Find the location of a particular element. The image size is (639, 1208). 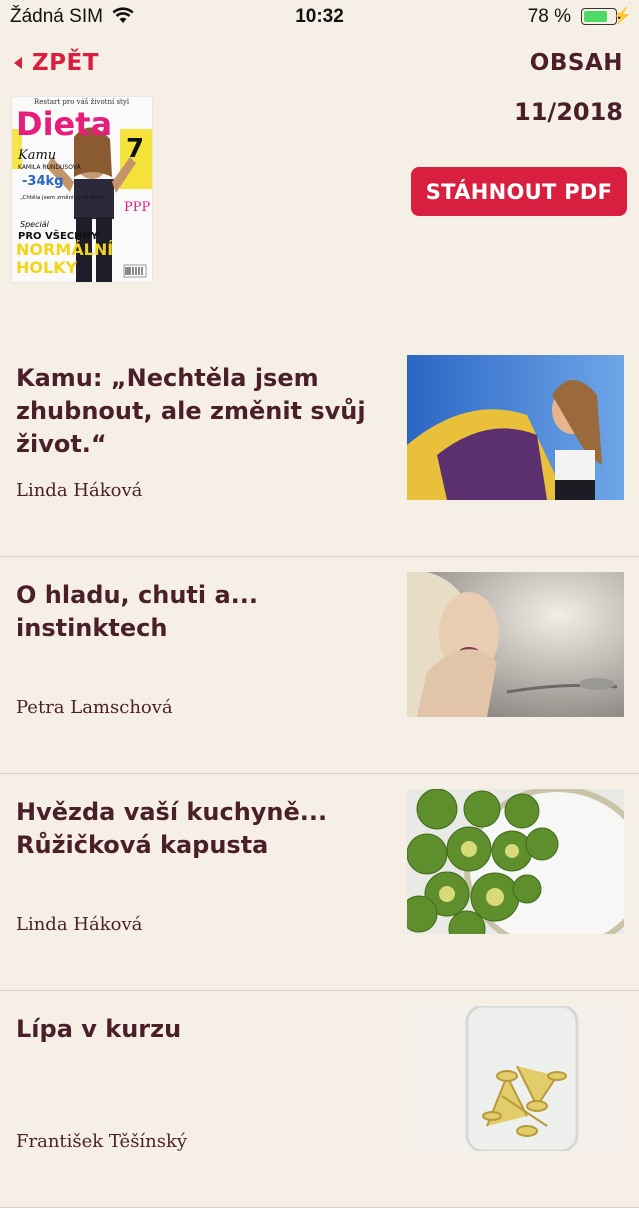

issue-date: 11/2018 is located at coordinates (568, 112).